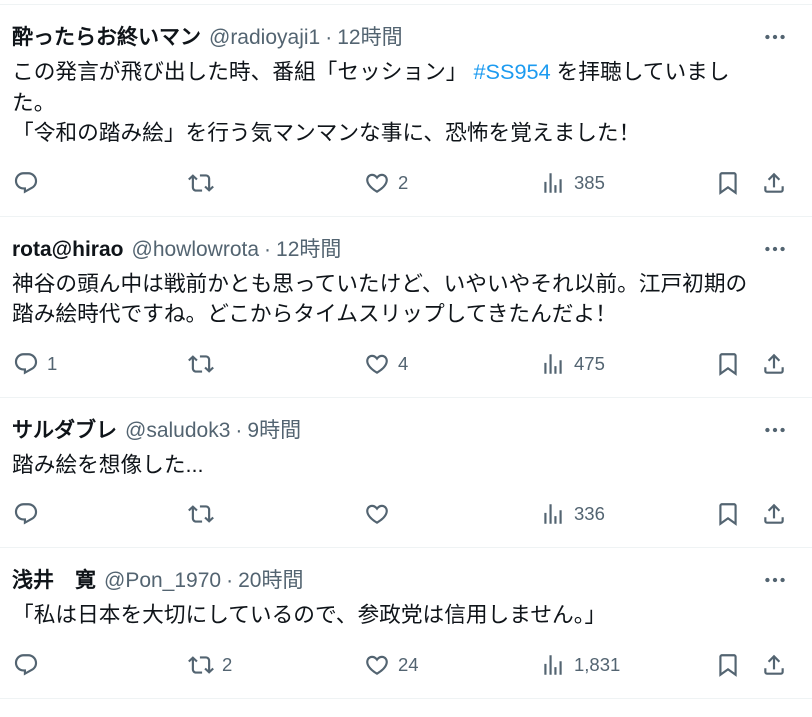 Image resolution: width=812 pixels, height=717 pixels. I want to click on tweet-header: 酔ったらお終いマン @radioyaji1 · 12時間, so click(406, 37).